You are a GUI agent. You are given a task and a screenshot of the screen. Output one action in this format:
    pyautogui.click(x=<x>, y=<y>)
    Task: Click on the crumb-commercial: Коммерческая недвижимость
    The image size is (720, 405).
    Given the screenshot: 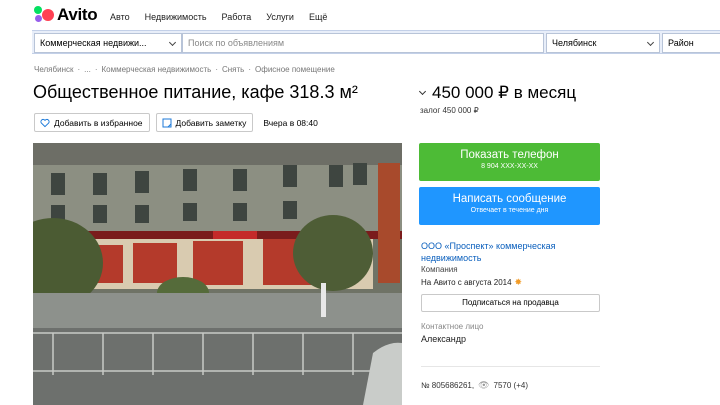 What is the action you would take?
    pyautogui.click(x=157, y=69)
    